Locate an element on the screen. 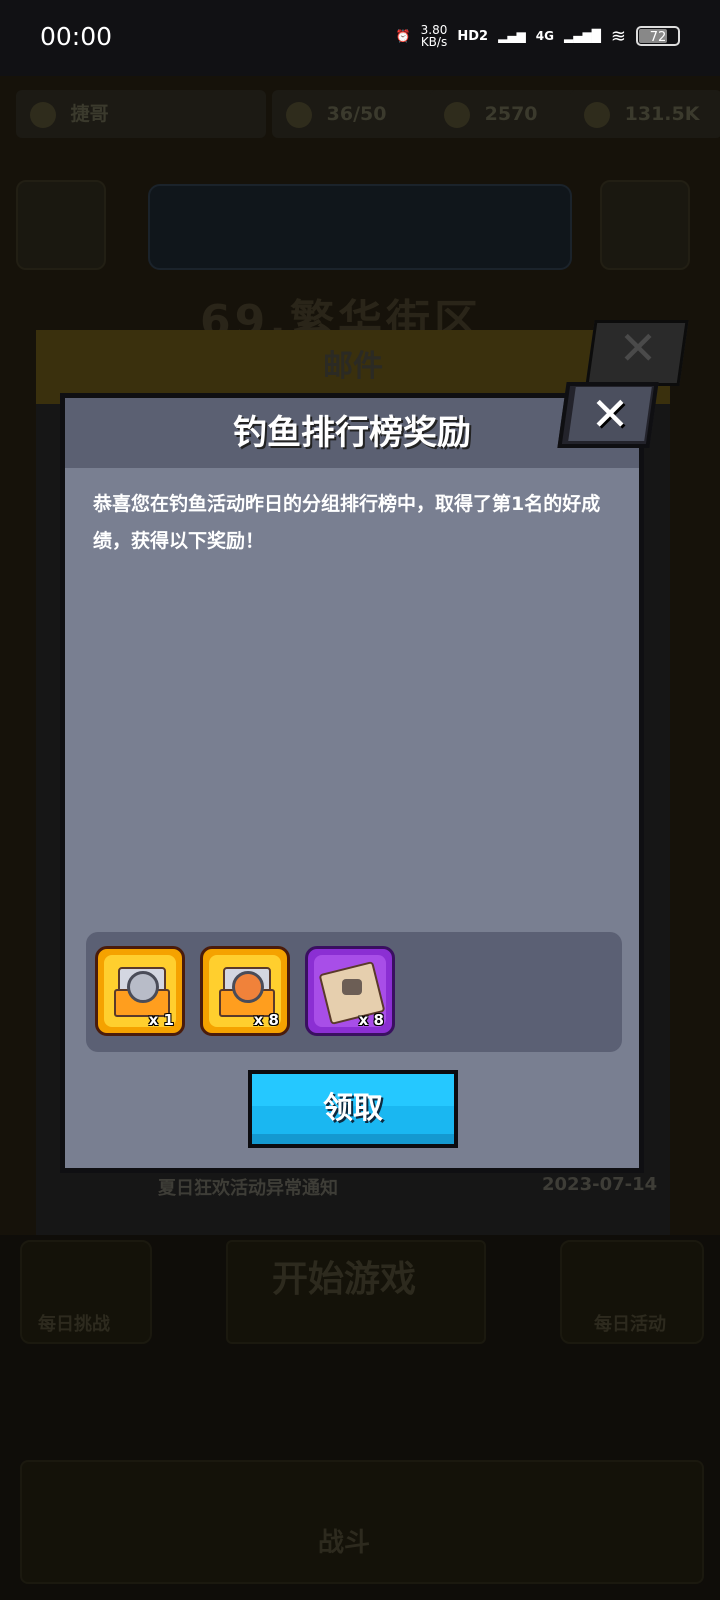  status-icons: ⏰ 3.80 KB/s HD2 ▂▄▆ 4G ▂▄▆█ ≋ 72 is located at coordinates (538, 36).